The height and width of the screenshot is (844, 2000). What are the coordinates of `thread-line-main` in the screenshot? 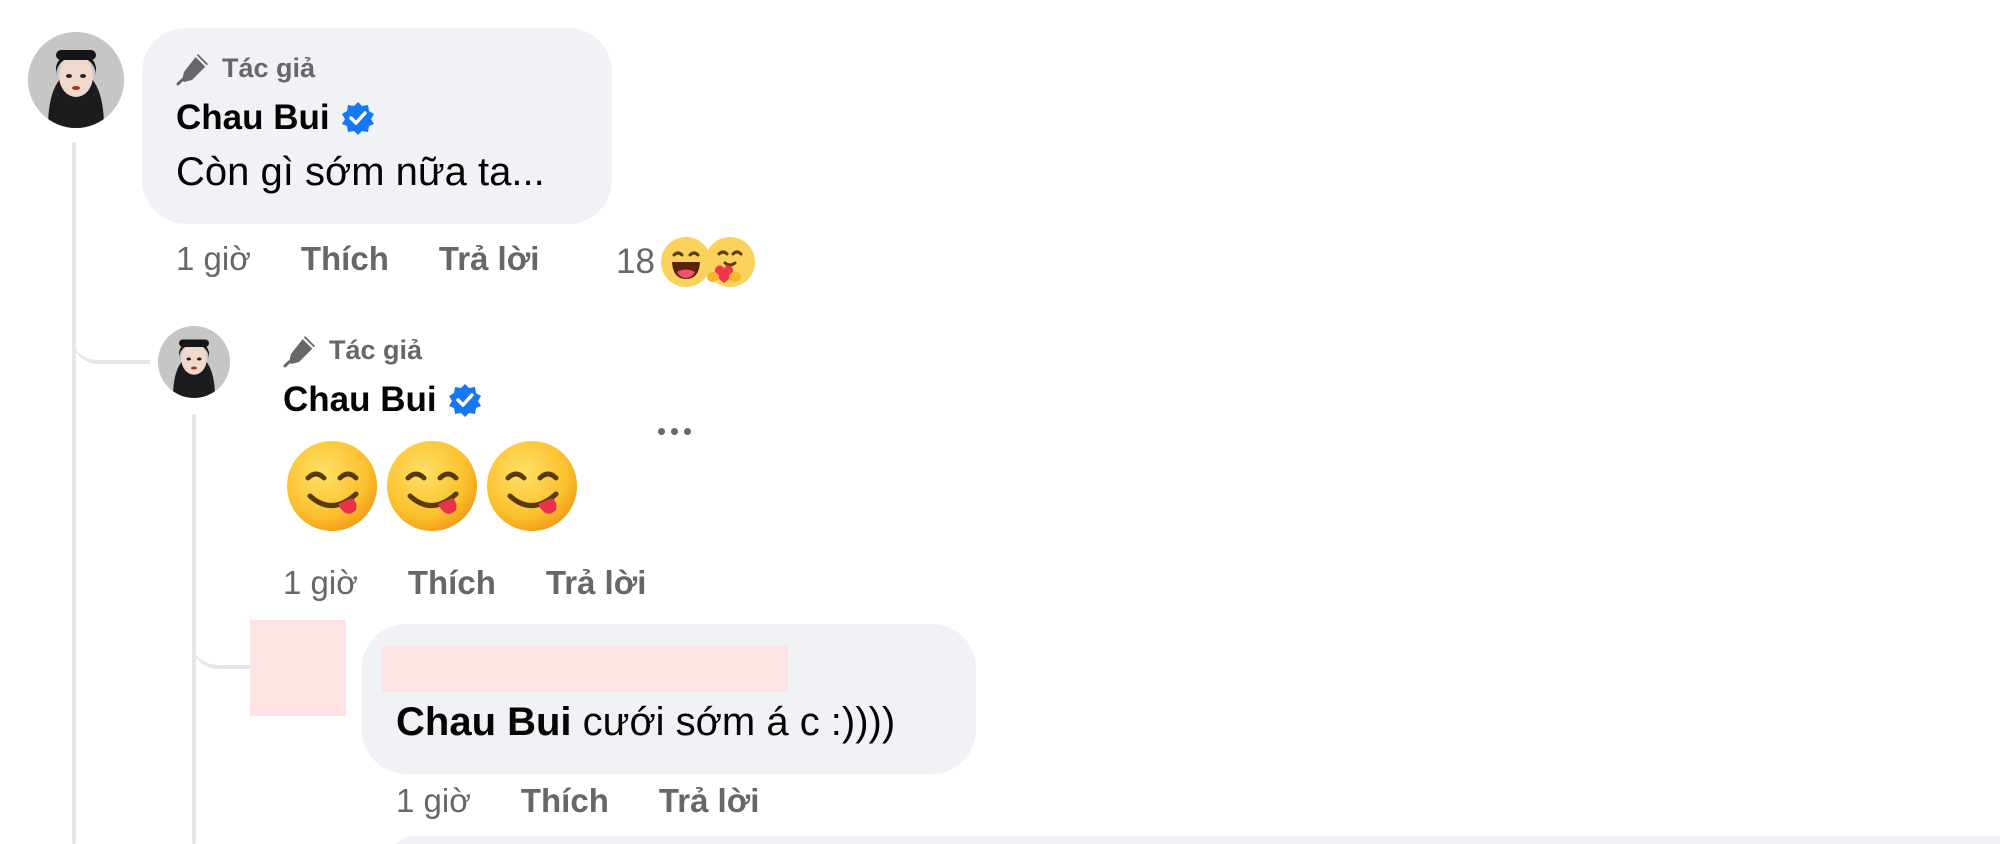 It's located at (74, 493).